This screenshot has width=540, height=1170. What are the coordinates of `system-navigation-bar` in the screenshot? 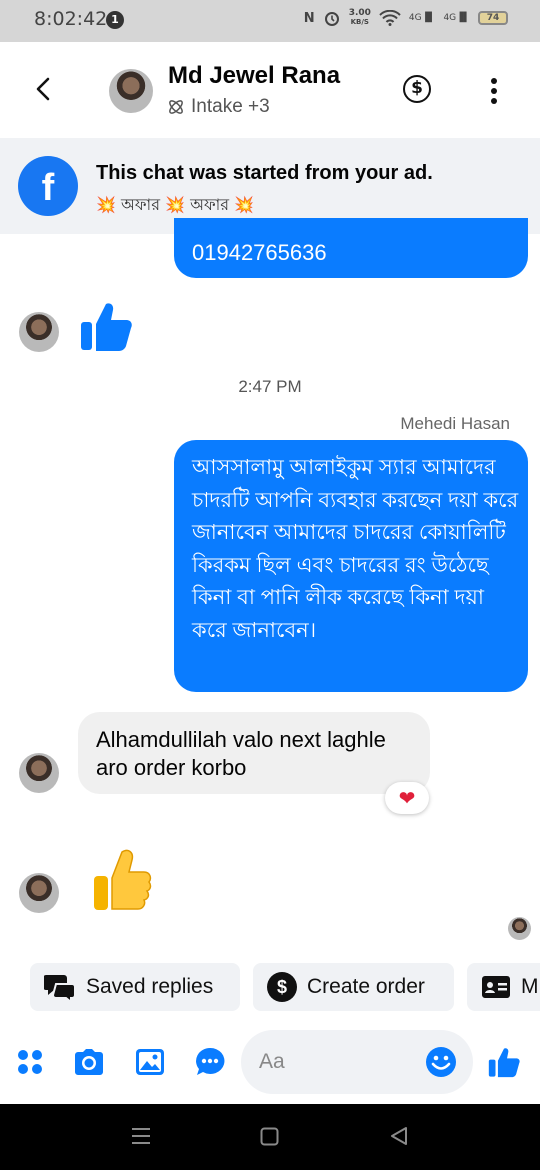 It's located at (270, 1137).